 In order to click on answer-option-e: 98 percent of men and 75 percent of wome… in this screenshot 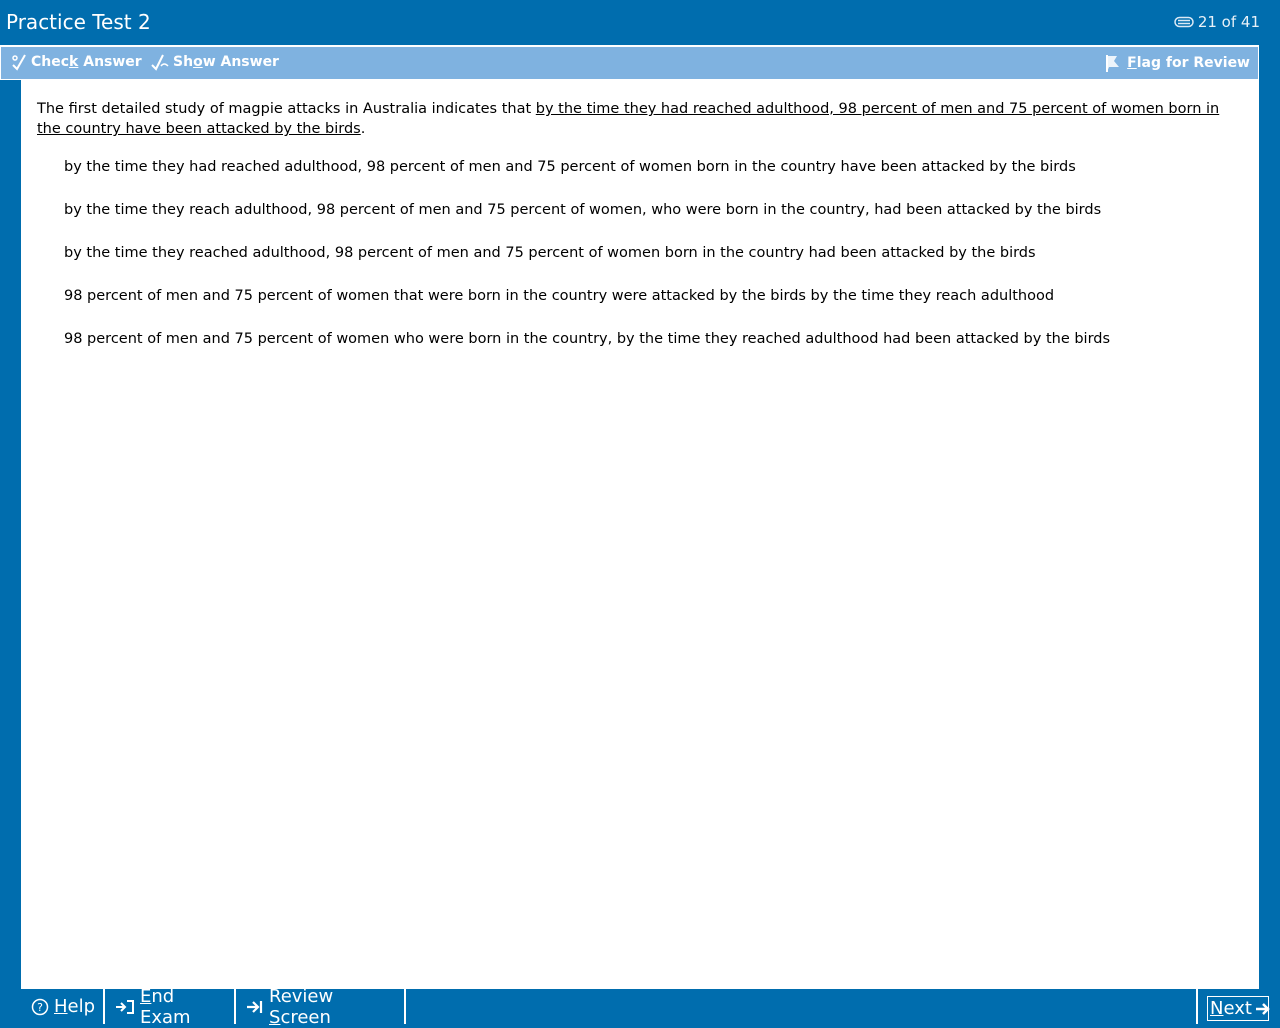, I will do `click(587, 351)`.